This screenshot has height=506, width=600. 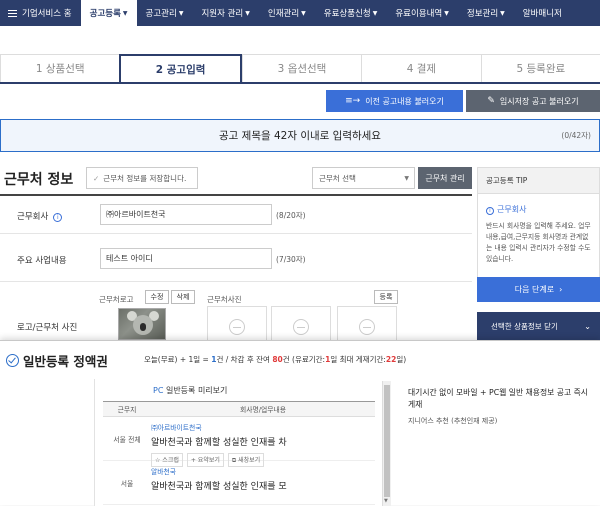 I want to click on step-payment: 4 결제, so click(x=421, y=68).